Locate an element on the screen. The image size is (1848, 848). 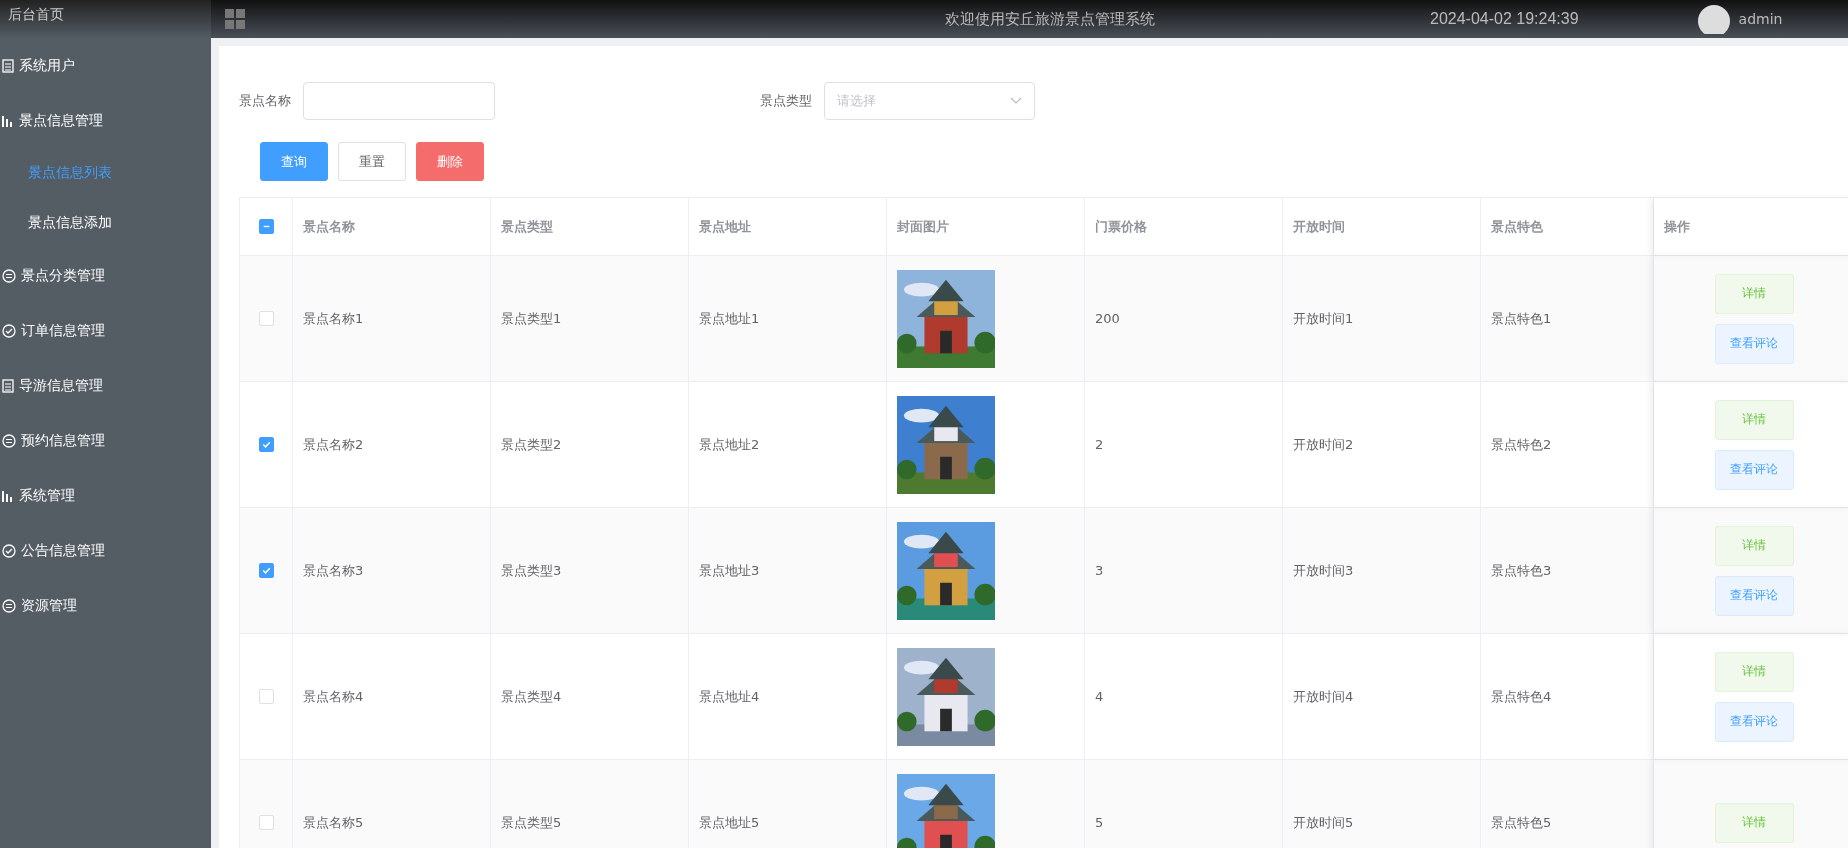
table-cell: 4 is located at coordinates (1099, 696).